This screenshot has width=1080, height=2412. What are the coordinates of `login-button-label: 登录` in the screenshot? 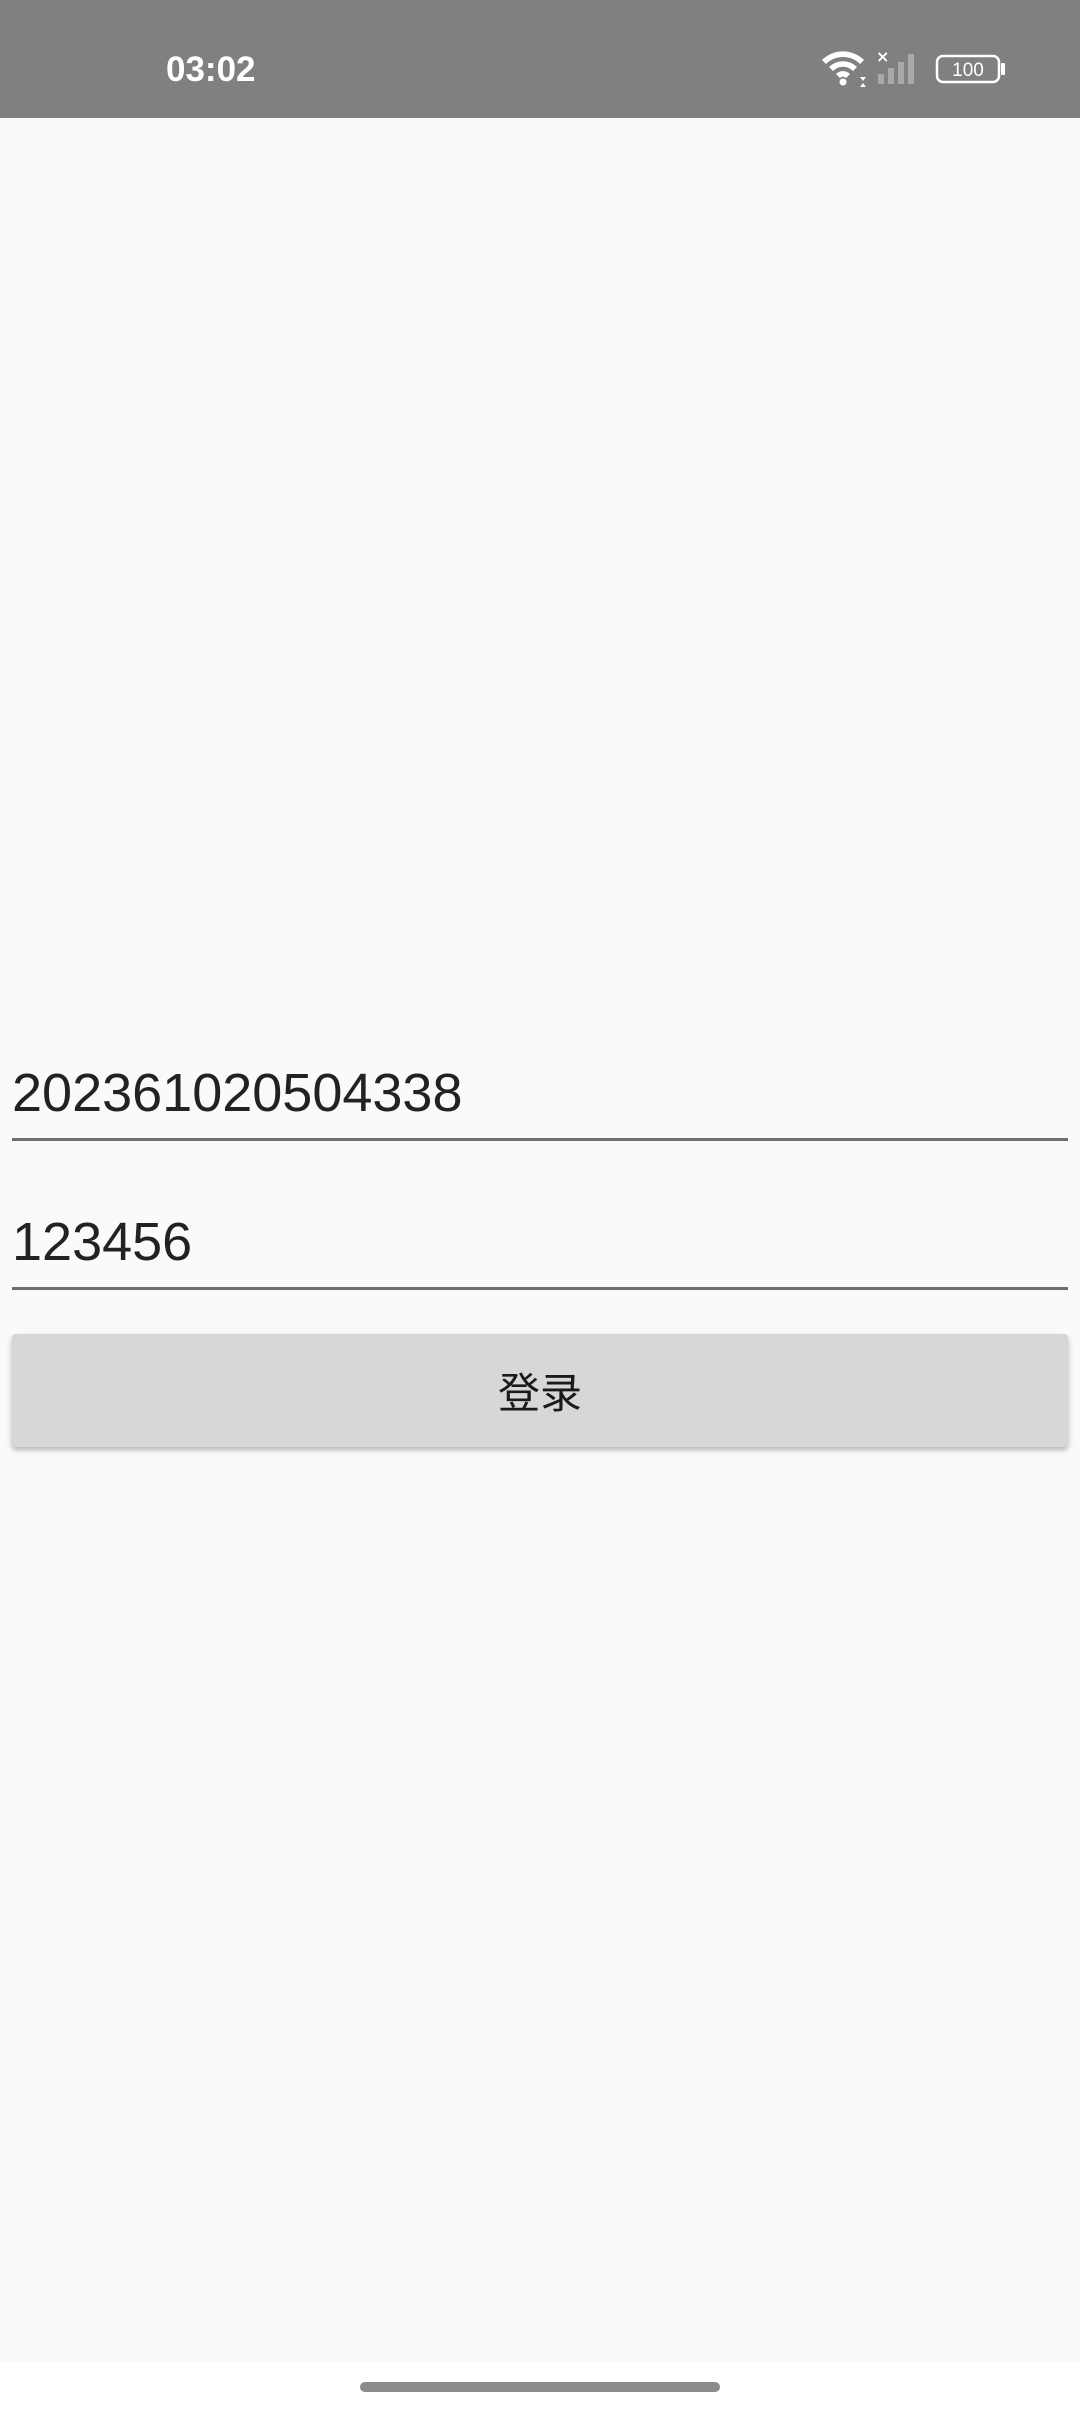 It's located at (539, 1393).